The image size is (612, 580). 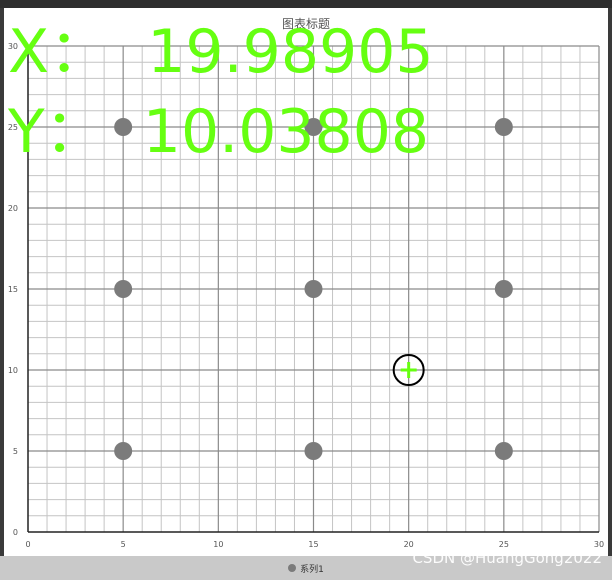 I want to click on x-tick-label: 20, so click(x=409, y=544).